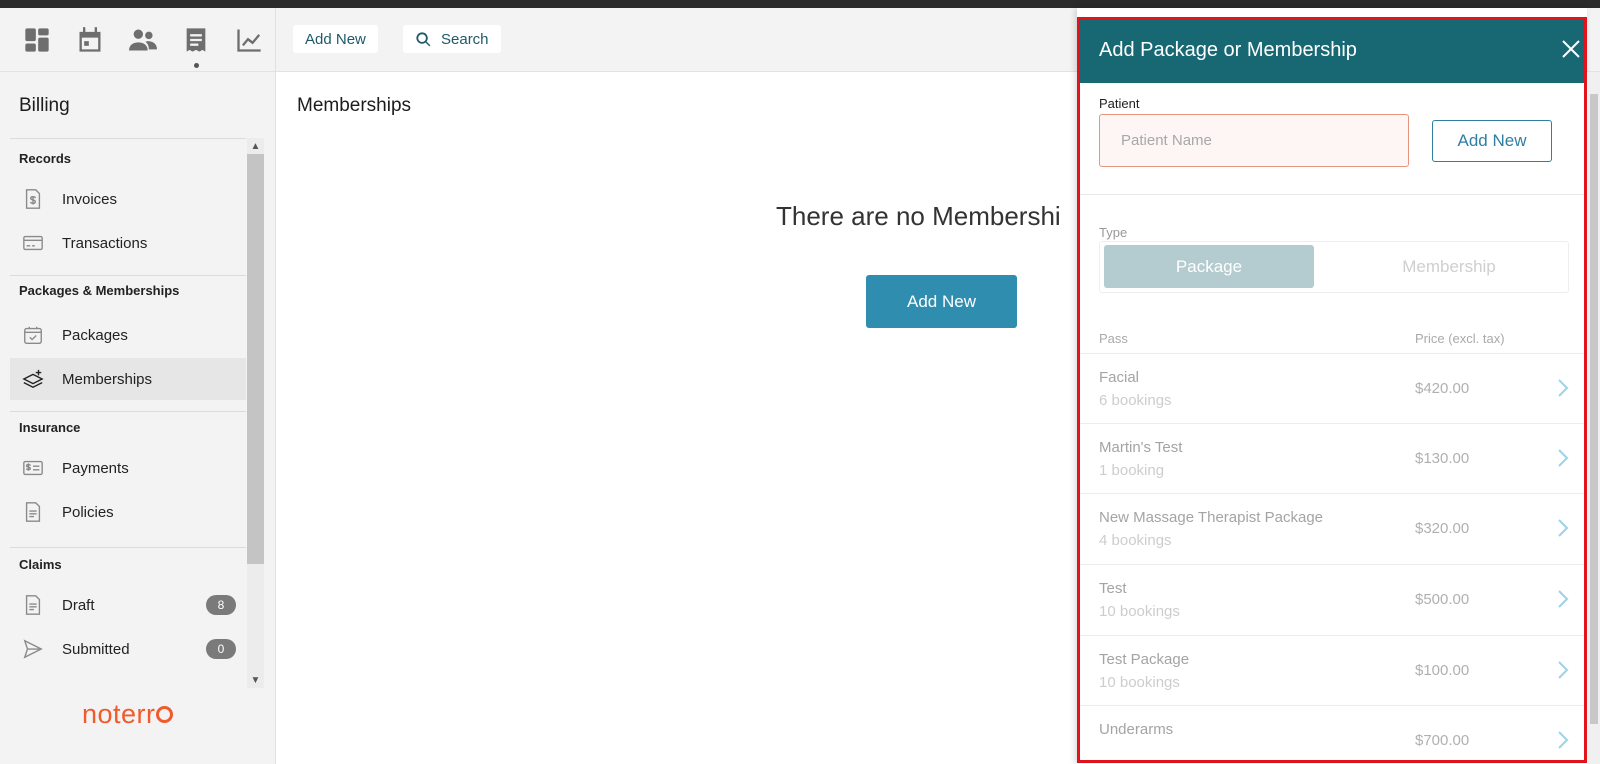 This screenshot has width=1600, height=764. I want to click on pass-row: Facial 6 bookings $420.00, so click(1332, 389).